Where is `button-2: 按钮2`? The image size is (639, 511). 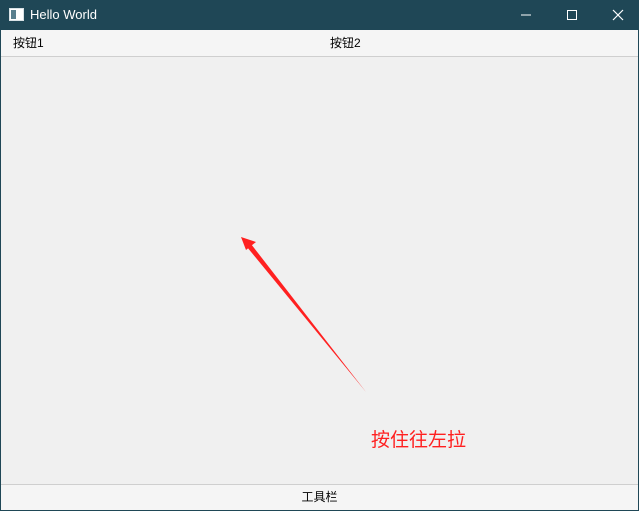 button-2: 按钮2 is located at coordinates (345, 43).